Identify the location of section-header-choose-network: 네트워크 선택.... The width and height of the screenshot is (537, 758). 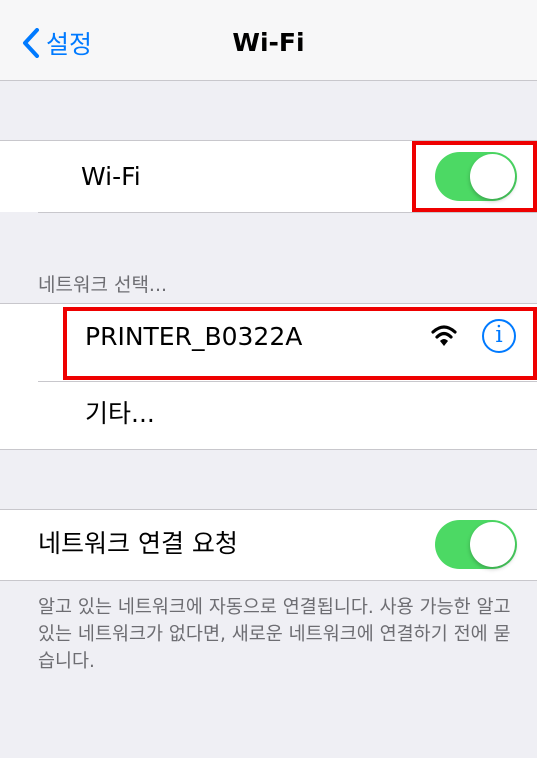
(103, 285).